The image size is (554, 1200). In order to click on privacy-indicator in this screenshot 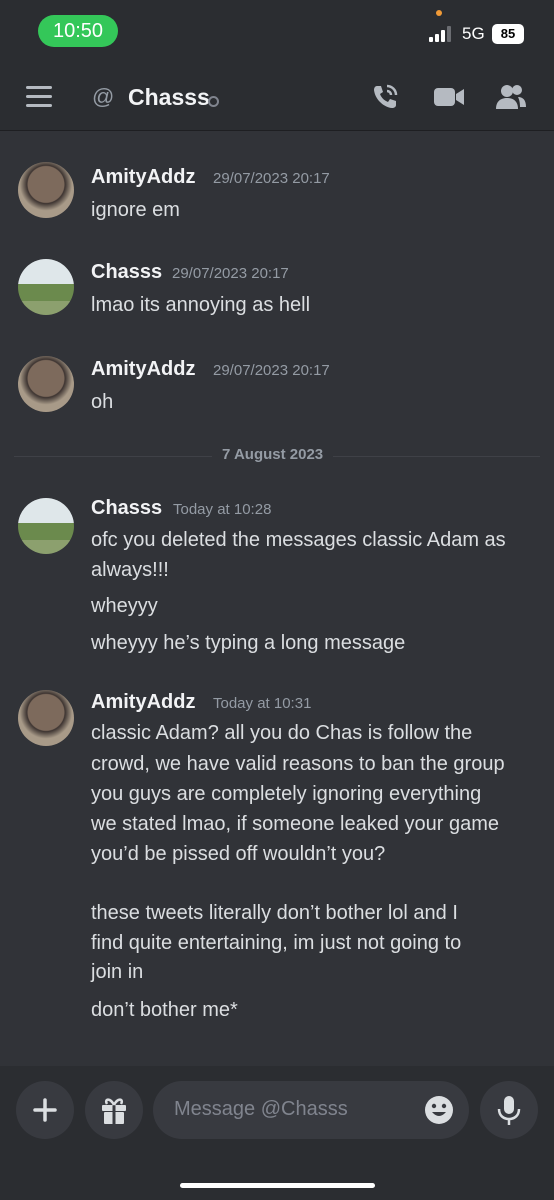, I will do `click(439, 13)`.